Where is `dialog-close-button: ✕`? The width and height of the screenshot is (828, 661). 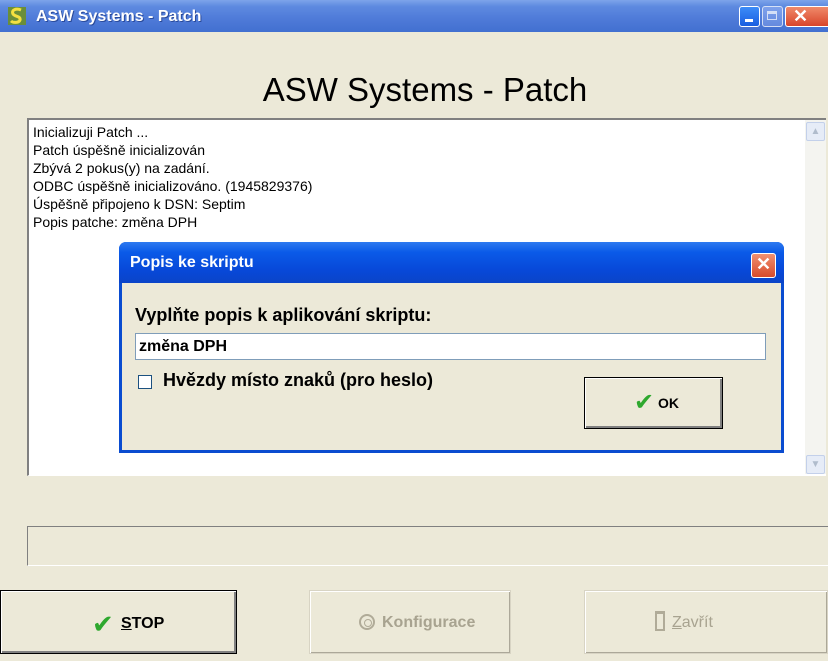
dialog-close-button: ✕ is located at coordinates (763, 265).